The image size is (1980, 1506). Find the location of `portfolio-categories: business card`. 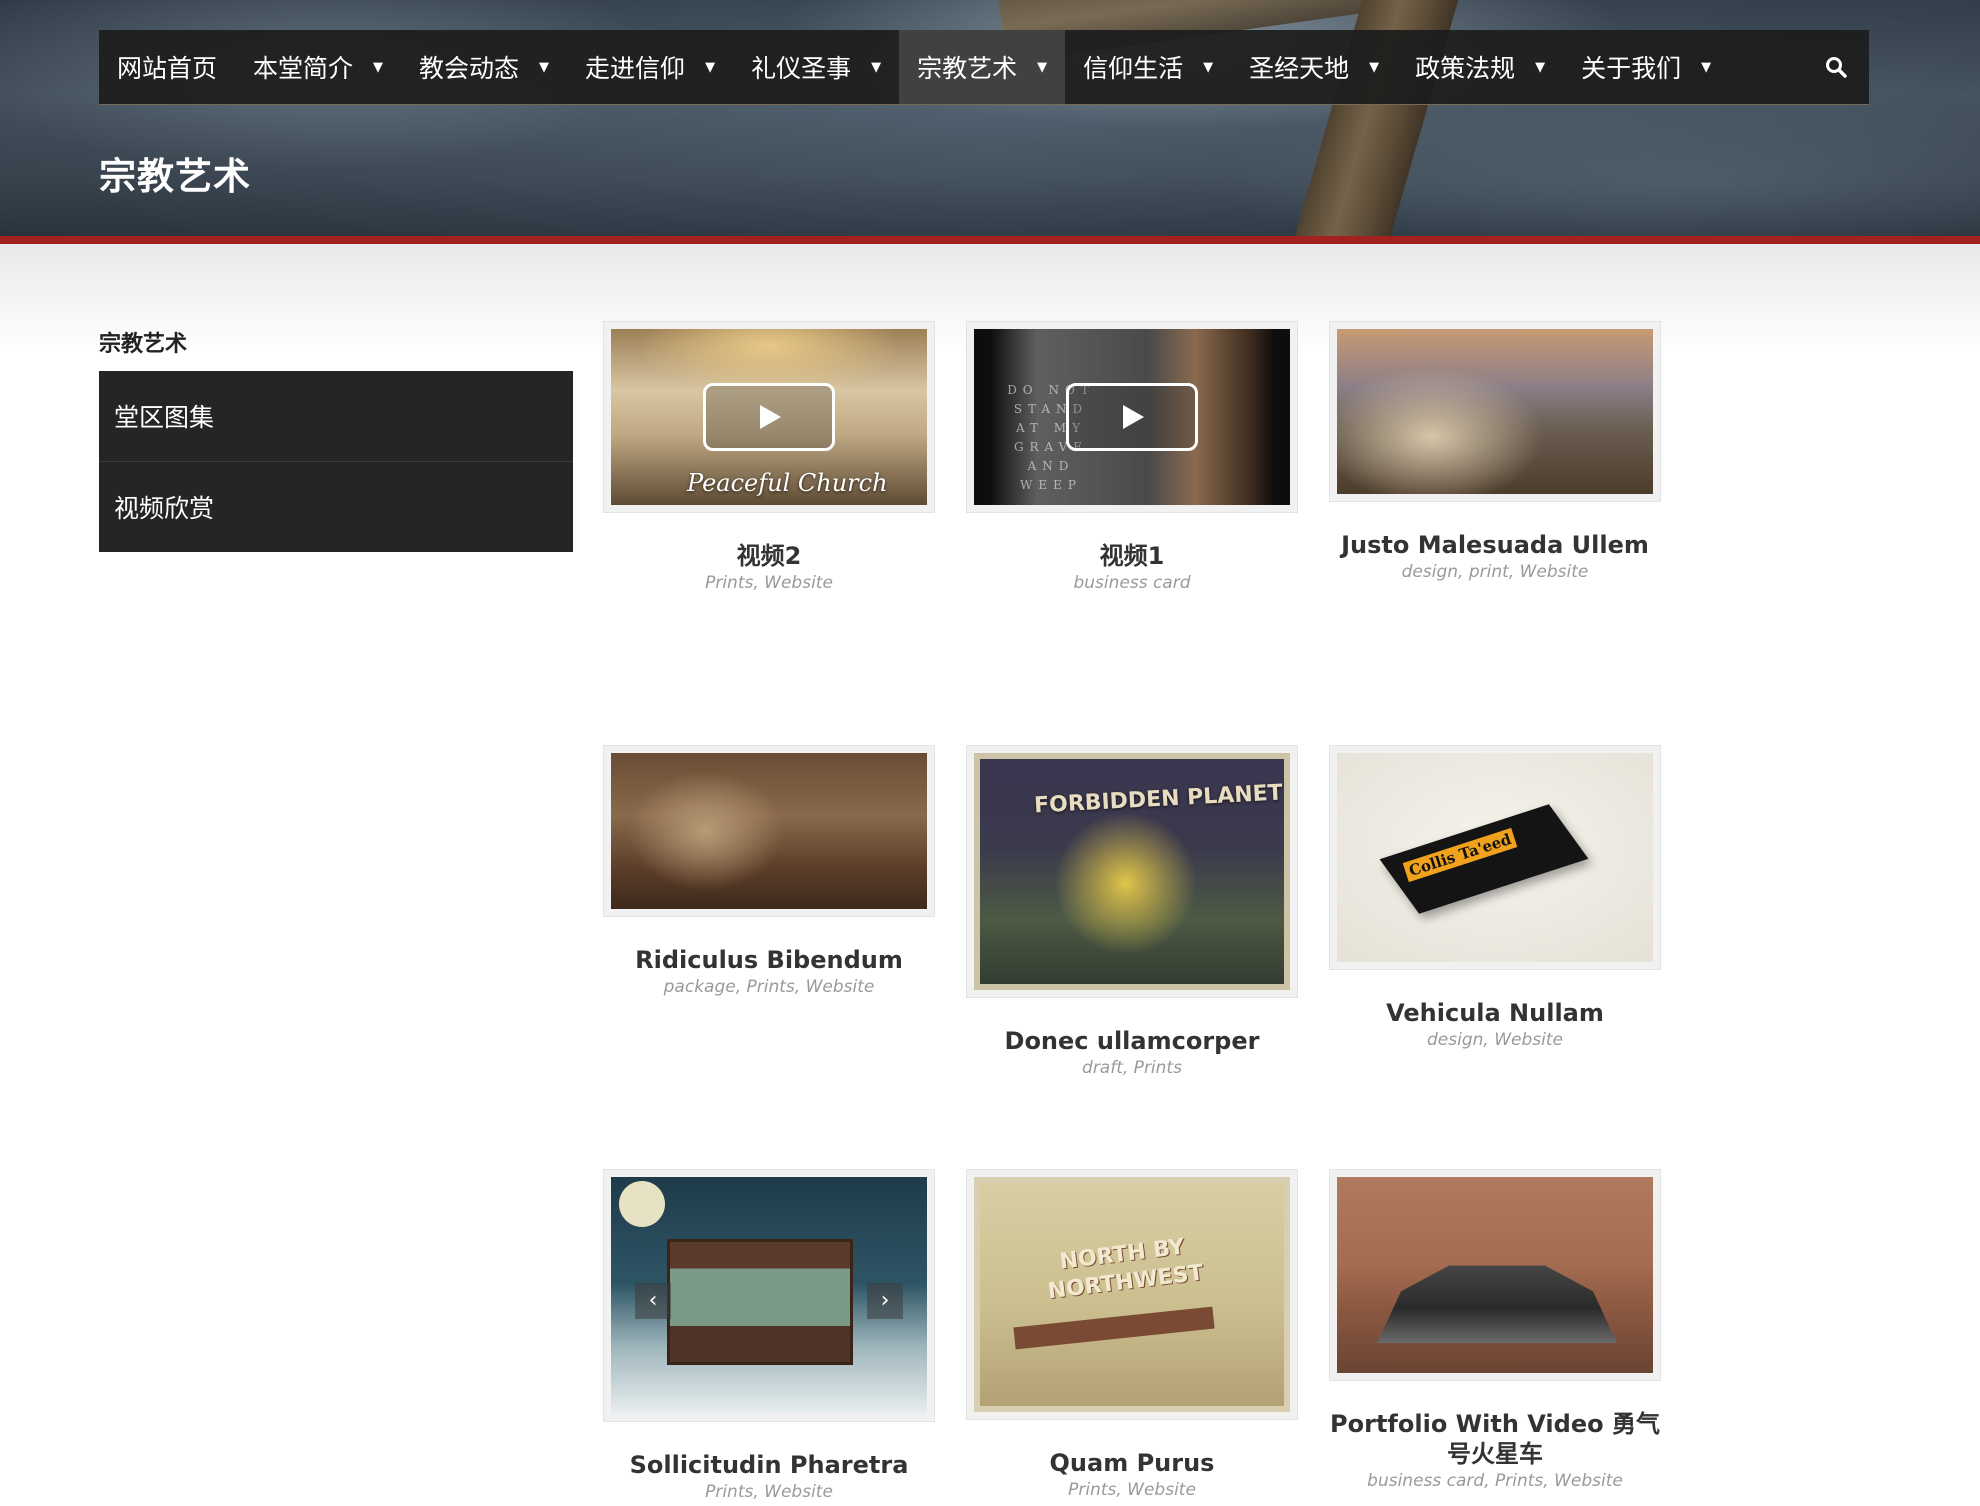

portfolio-categories: business card is located at coordinates (1132, 583).